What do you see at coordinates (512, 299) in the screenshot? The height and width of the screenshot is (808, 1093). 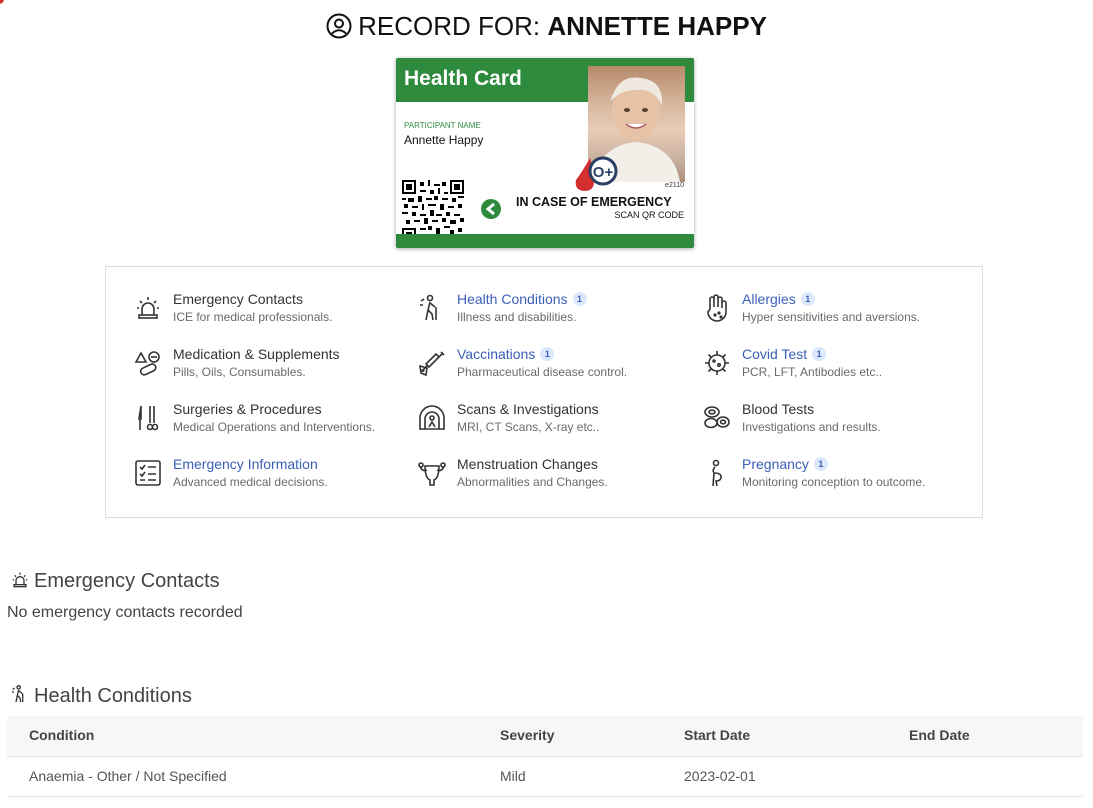 I see `category-title-text: Health Conditions` at bounding box center [512, 299].